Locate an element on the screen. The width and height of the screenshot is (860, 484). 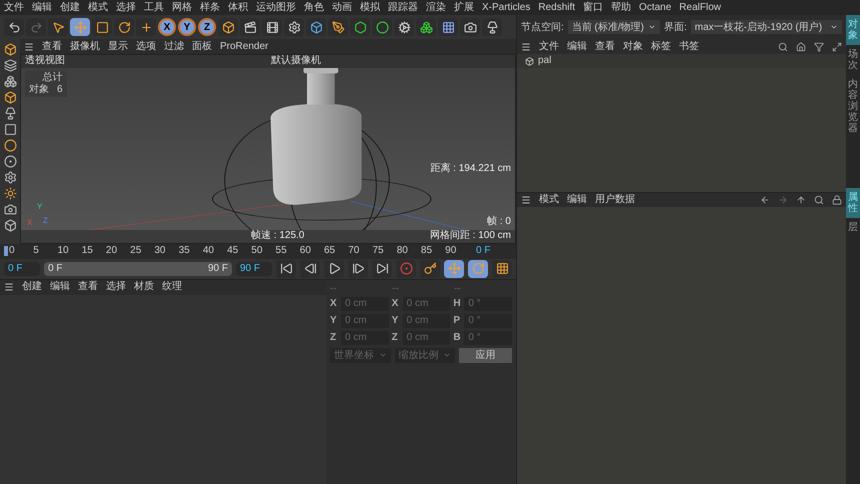
cube-button is located at coordinates (316, 27).